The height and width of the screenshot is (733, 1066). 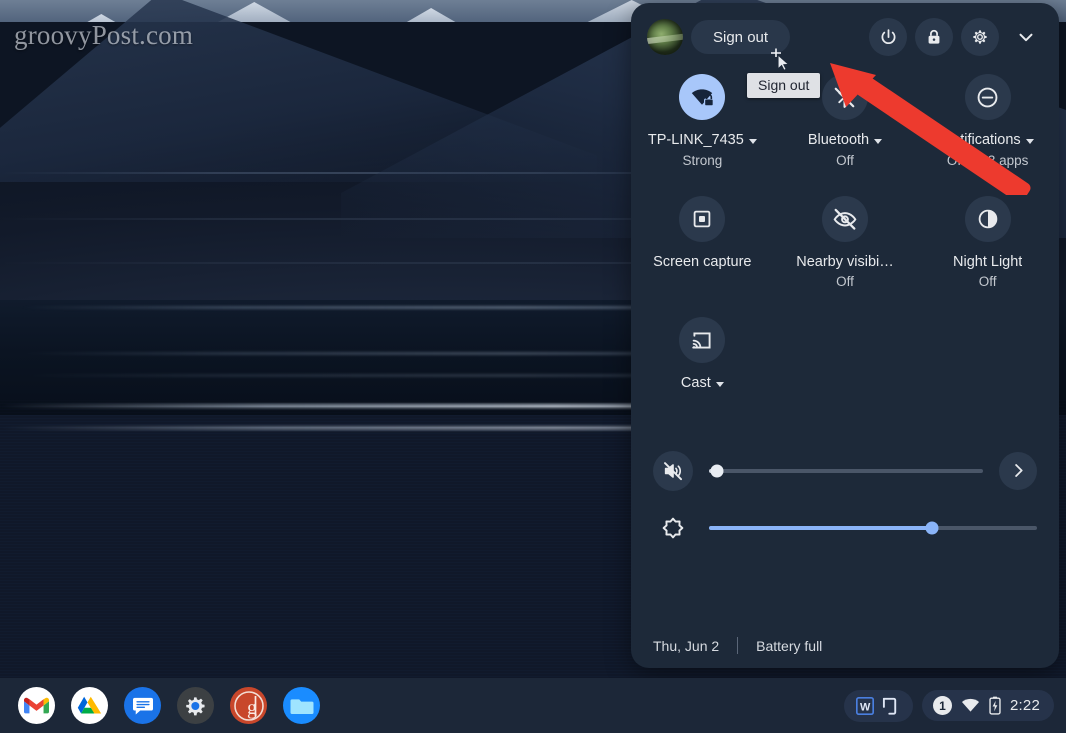 I want to click on shelf-app-messages, so click(x=142, y=705).